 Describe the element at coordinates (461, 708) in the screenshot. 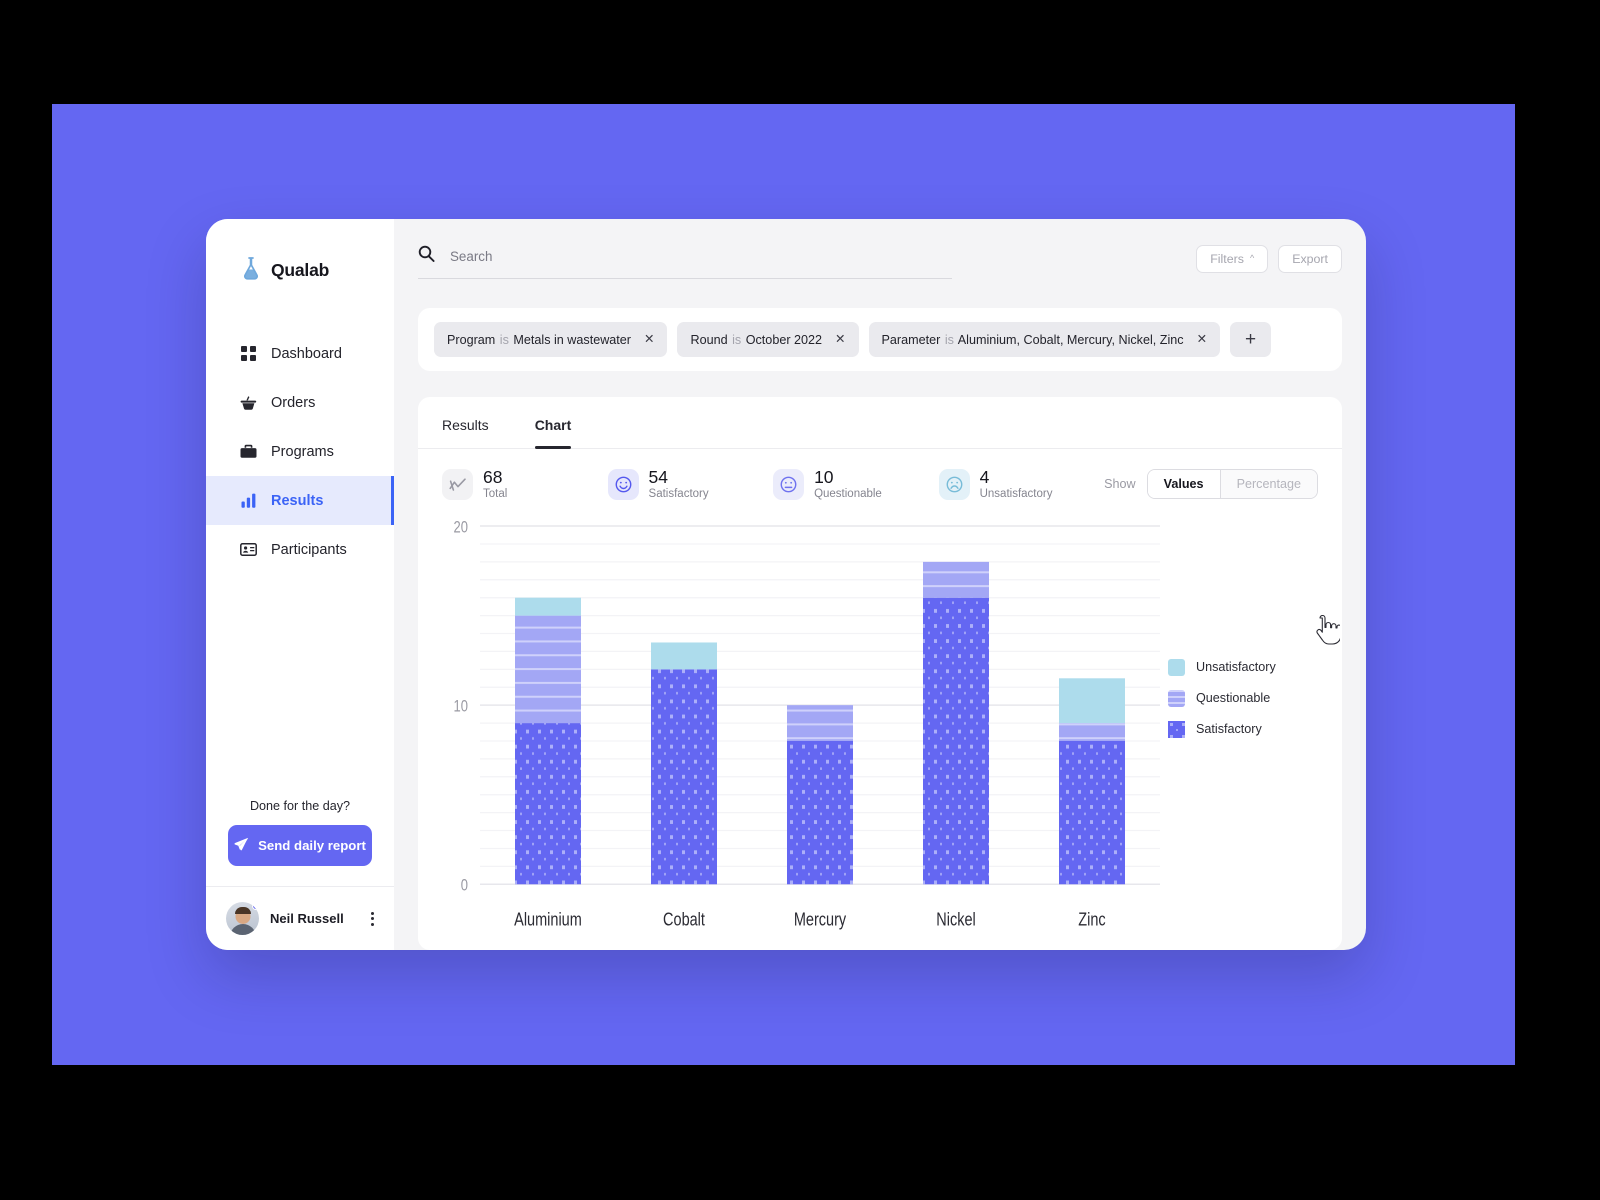

I see `svg-text: 10` at that location.